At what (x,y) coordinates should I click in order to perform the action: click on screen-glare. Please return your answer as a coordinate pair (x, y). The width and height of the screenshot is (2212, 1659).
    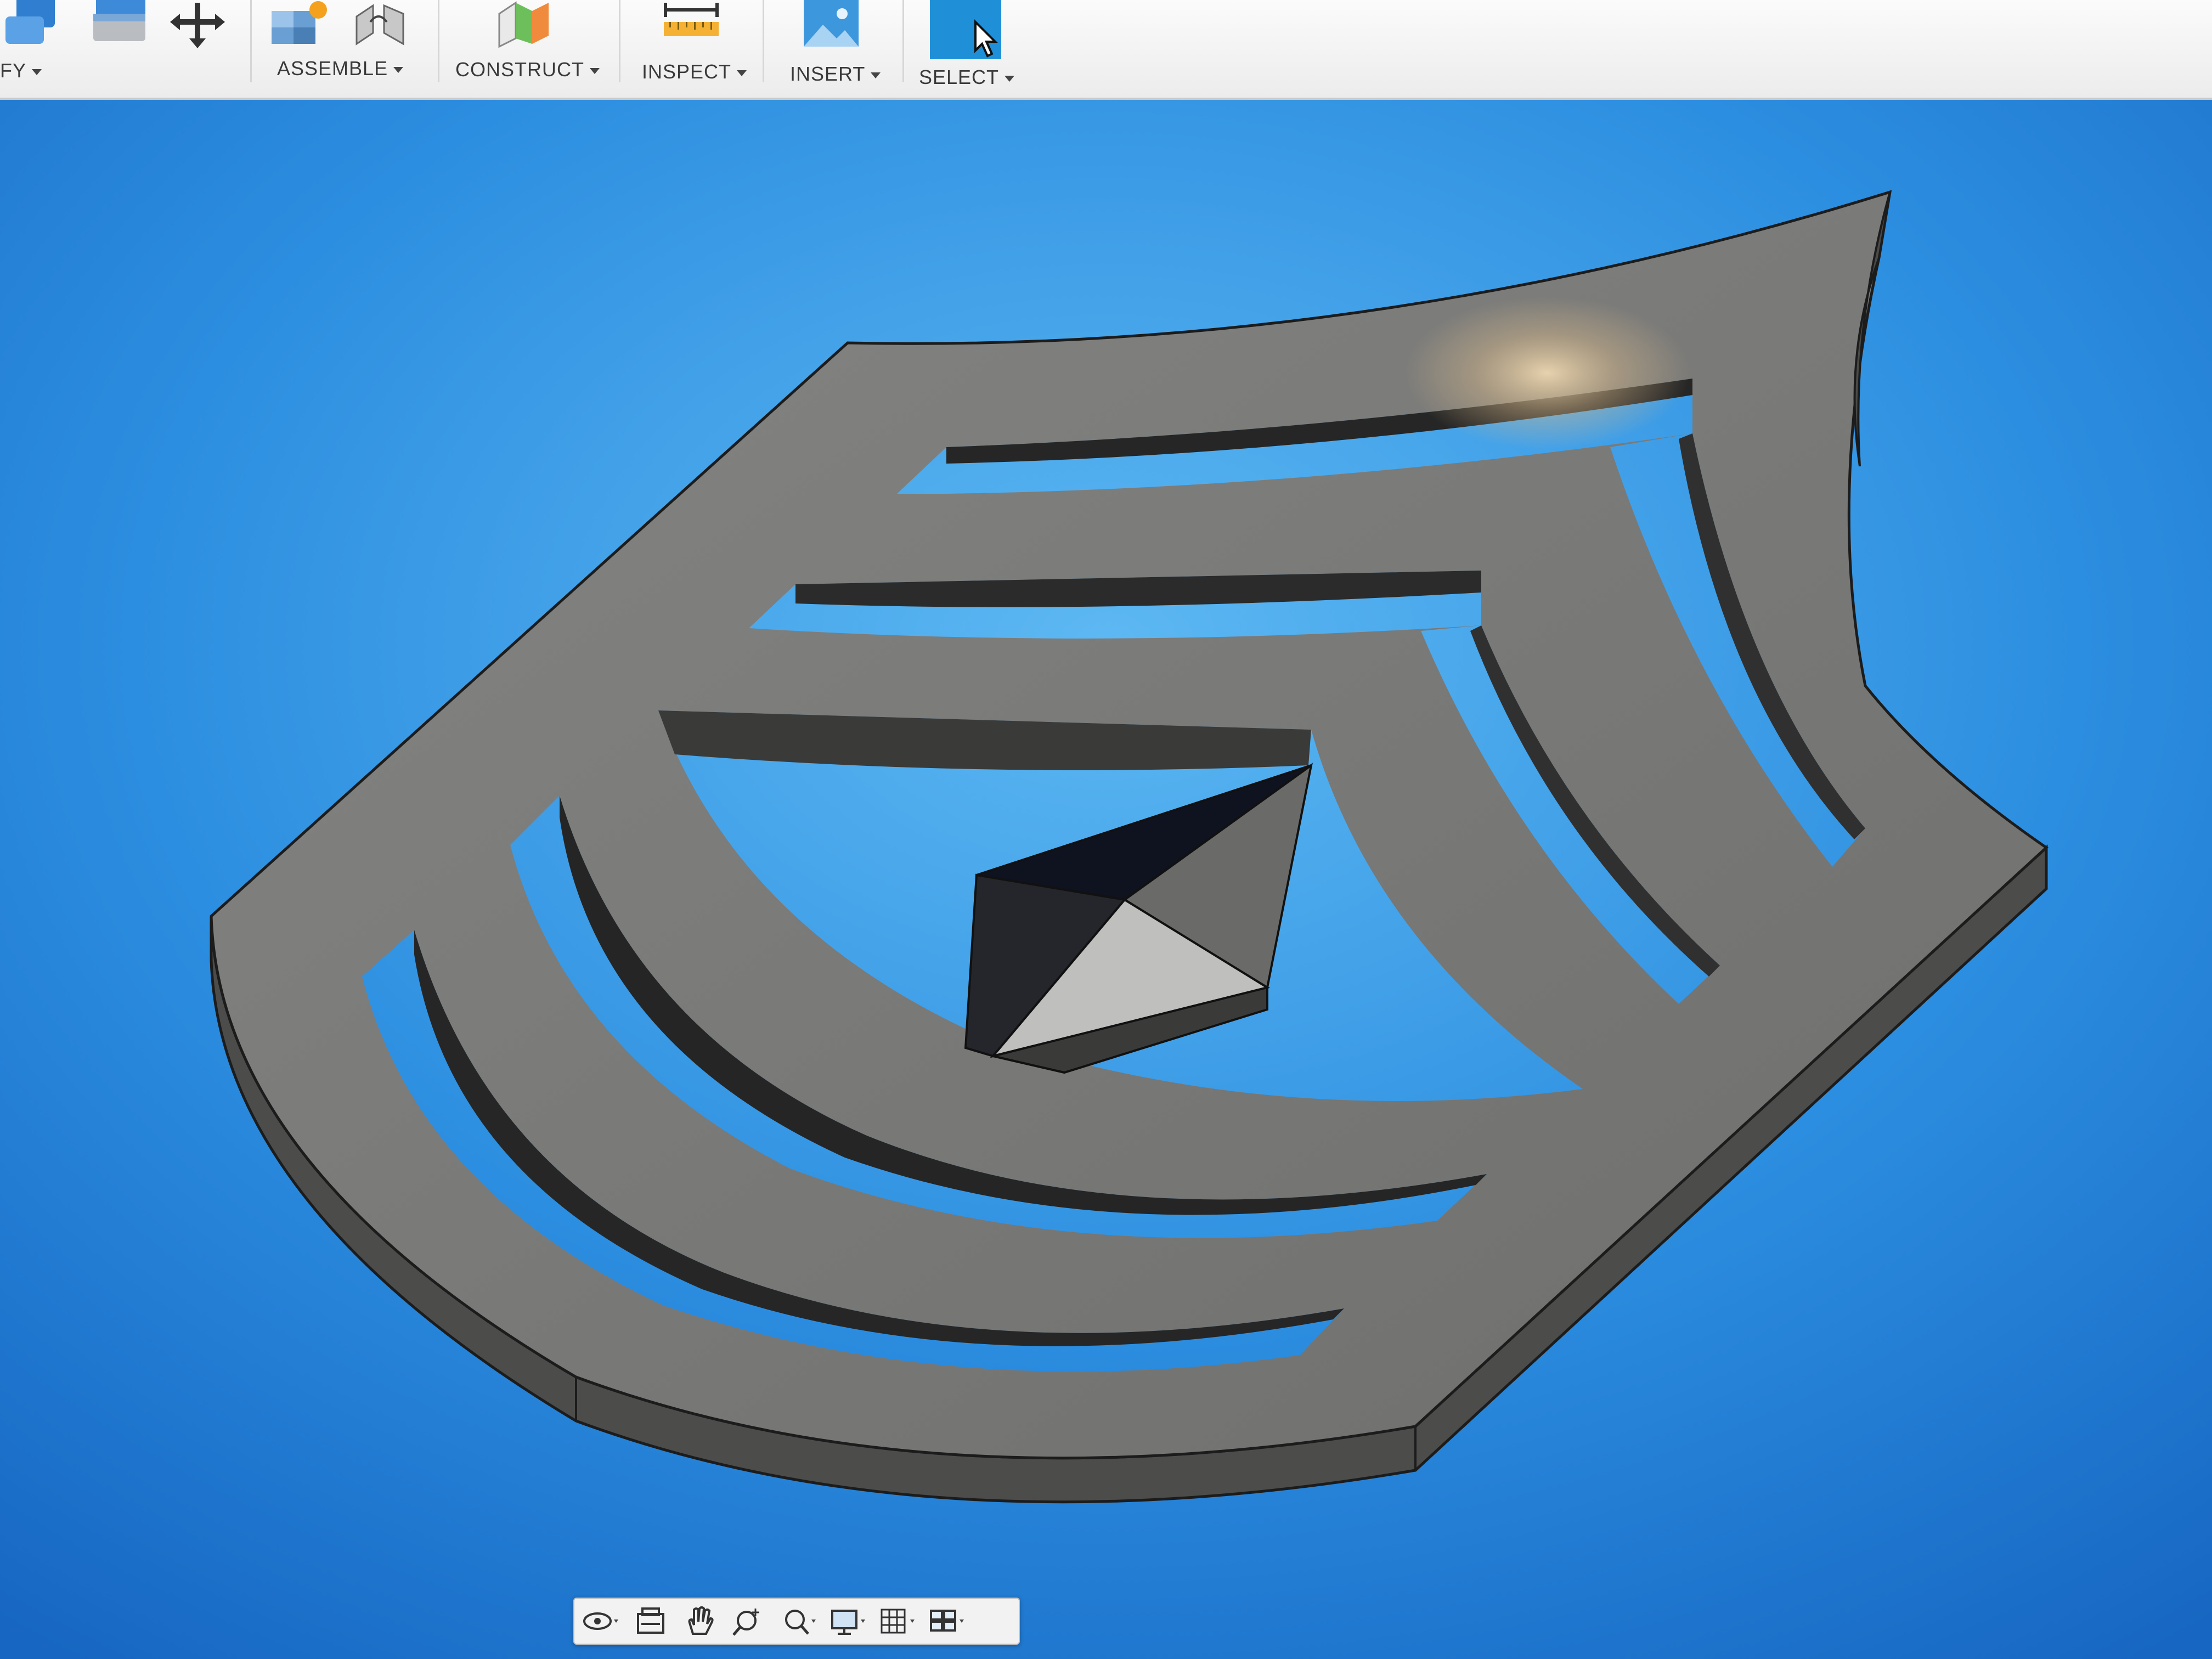
    Looking at the image, I should click on (1547, 373).